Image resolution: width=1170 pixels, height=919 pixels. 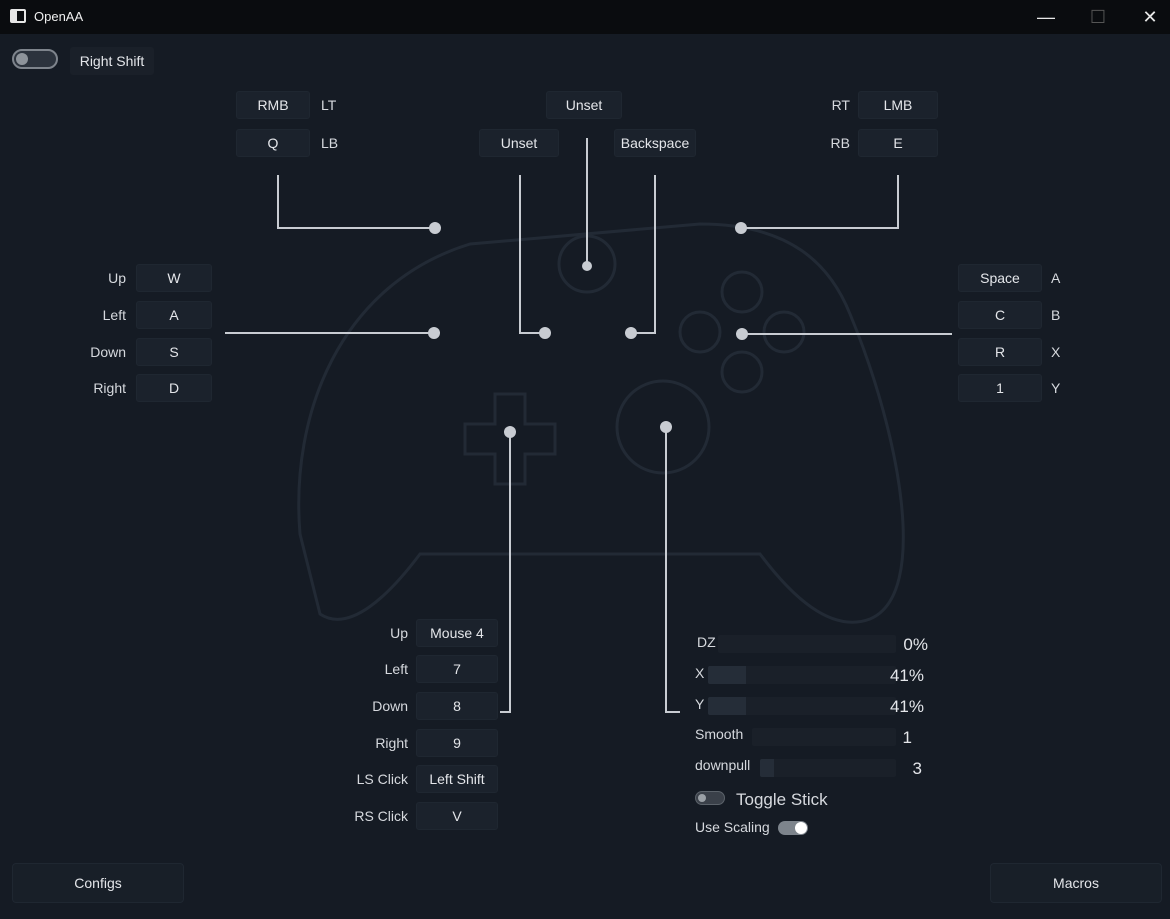 What do you see at coordinates (631, 333) in the screenshot?
I see `menu-anchor-dot` at bounding box center [631, 333].